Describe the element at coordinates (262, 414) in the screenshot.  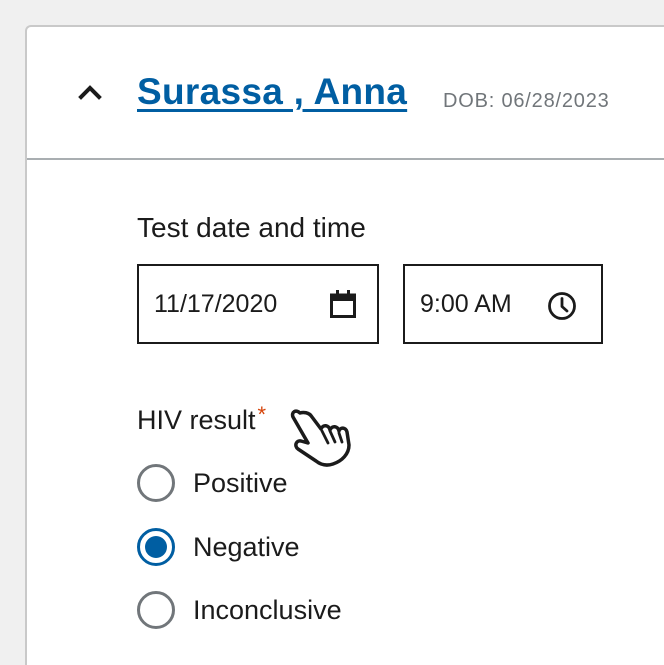
I see `required-asterisk: *` at that location.